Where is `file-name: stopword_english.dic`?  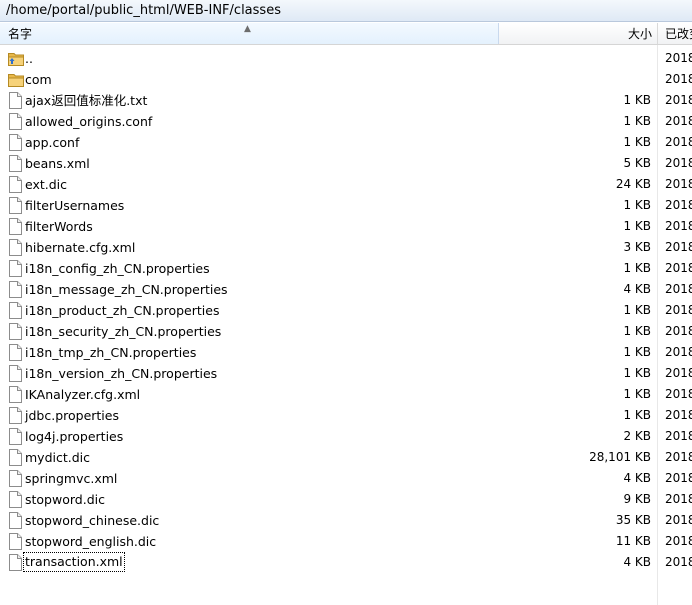
file-name: stopword_english.dic is located at coordinates (91, 541).